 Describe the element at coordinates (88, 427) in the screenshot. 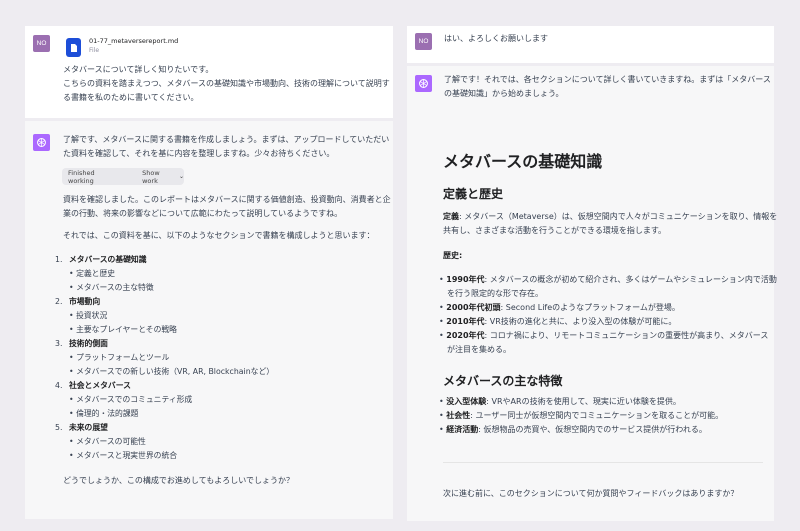

I see `section-title: 未来の展望` at that location.